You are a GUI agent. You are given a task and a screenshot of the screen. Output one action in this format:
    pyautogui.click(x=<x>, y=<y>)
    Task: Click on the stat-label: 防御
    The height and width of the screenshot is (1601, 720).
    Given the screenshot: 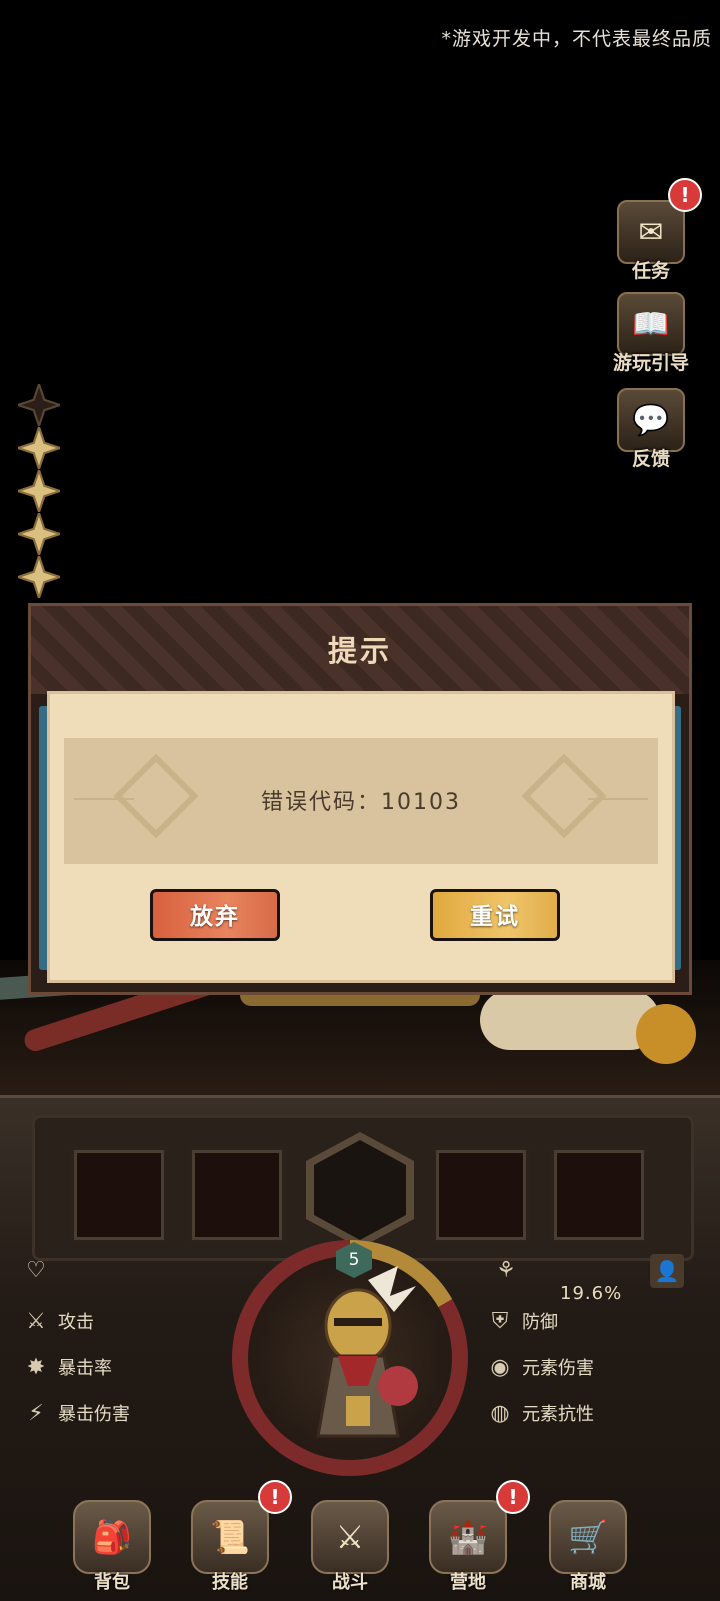 What is the action you would take?
    pyautogui.click(x=540, y=1322)
    